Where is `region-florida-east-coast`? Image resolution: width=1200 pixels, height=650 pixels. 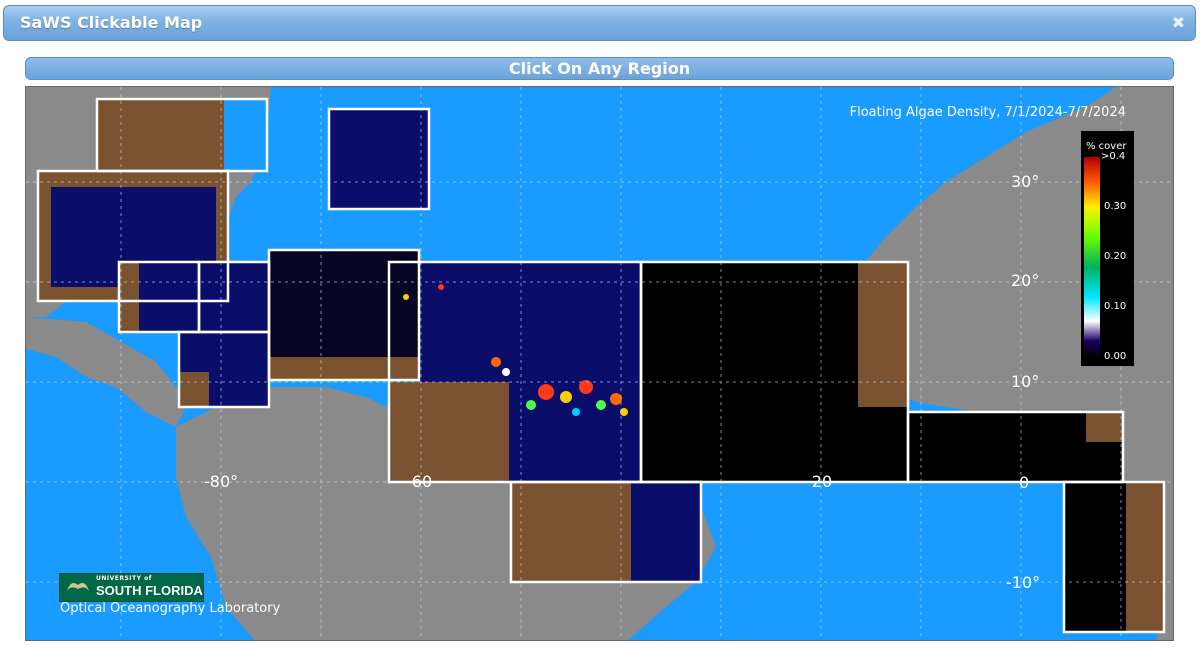 region-florida-east-coast is located at coordinates (182, 135).